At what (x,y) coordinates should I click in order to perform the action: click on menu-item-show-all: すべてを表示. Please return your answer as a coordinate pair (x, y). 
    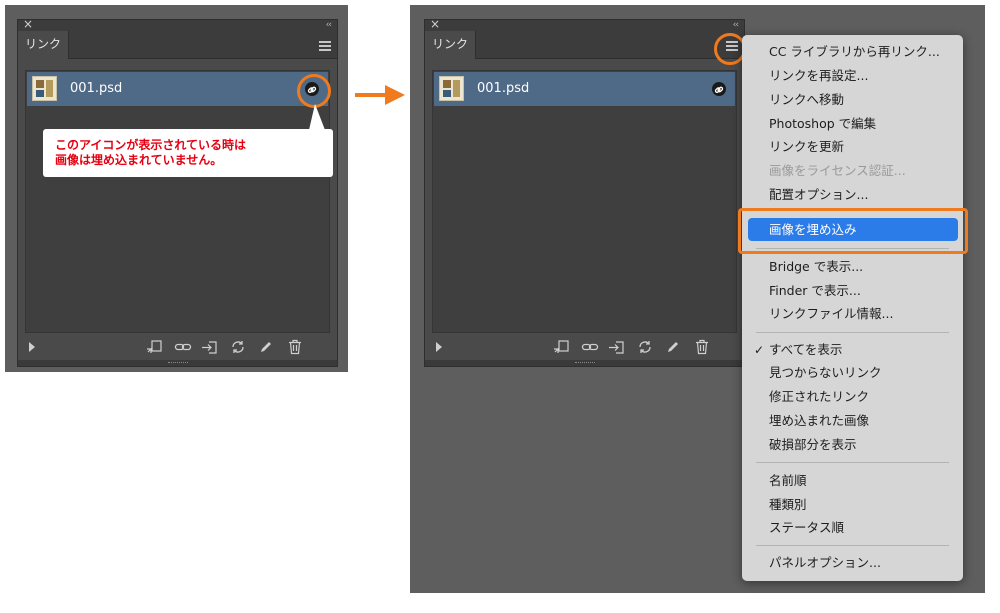
    Looking at the image, I should click on (805, 350).